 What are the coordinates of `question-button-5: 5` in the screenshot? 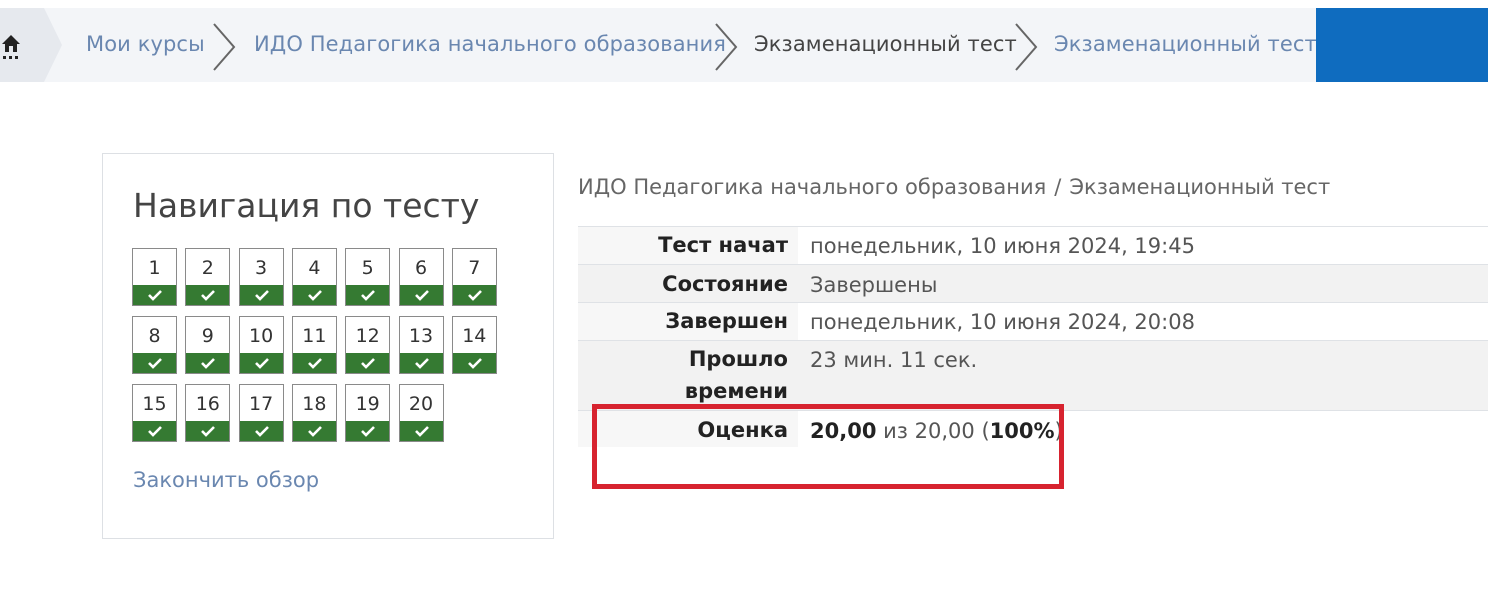 It's located at (368, 277).